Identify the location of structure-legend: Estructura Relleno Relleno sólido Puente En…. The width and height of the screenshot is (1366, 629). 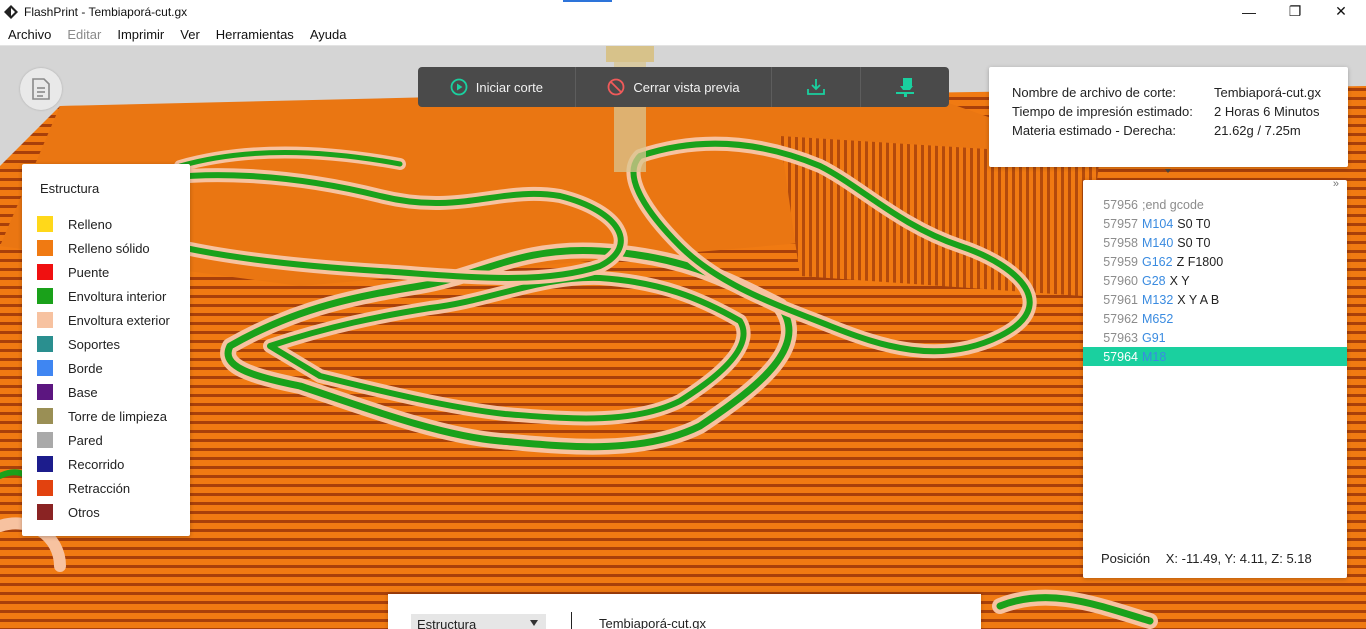
(106, 350).